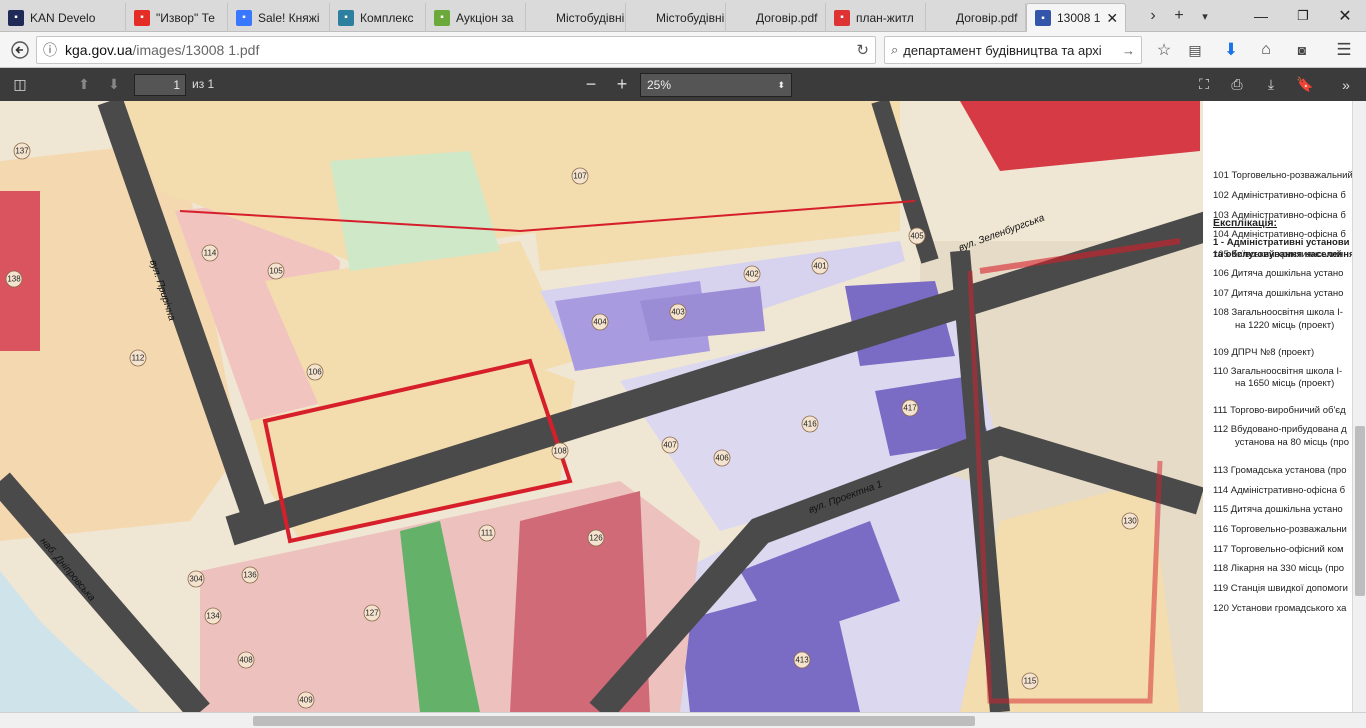 This screenshot has width=1366, height=728. Describe the element at coordinates (752, 274) in the screenshot. I see `svg-text: 402` at that location.